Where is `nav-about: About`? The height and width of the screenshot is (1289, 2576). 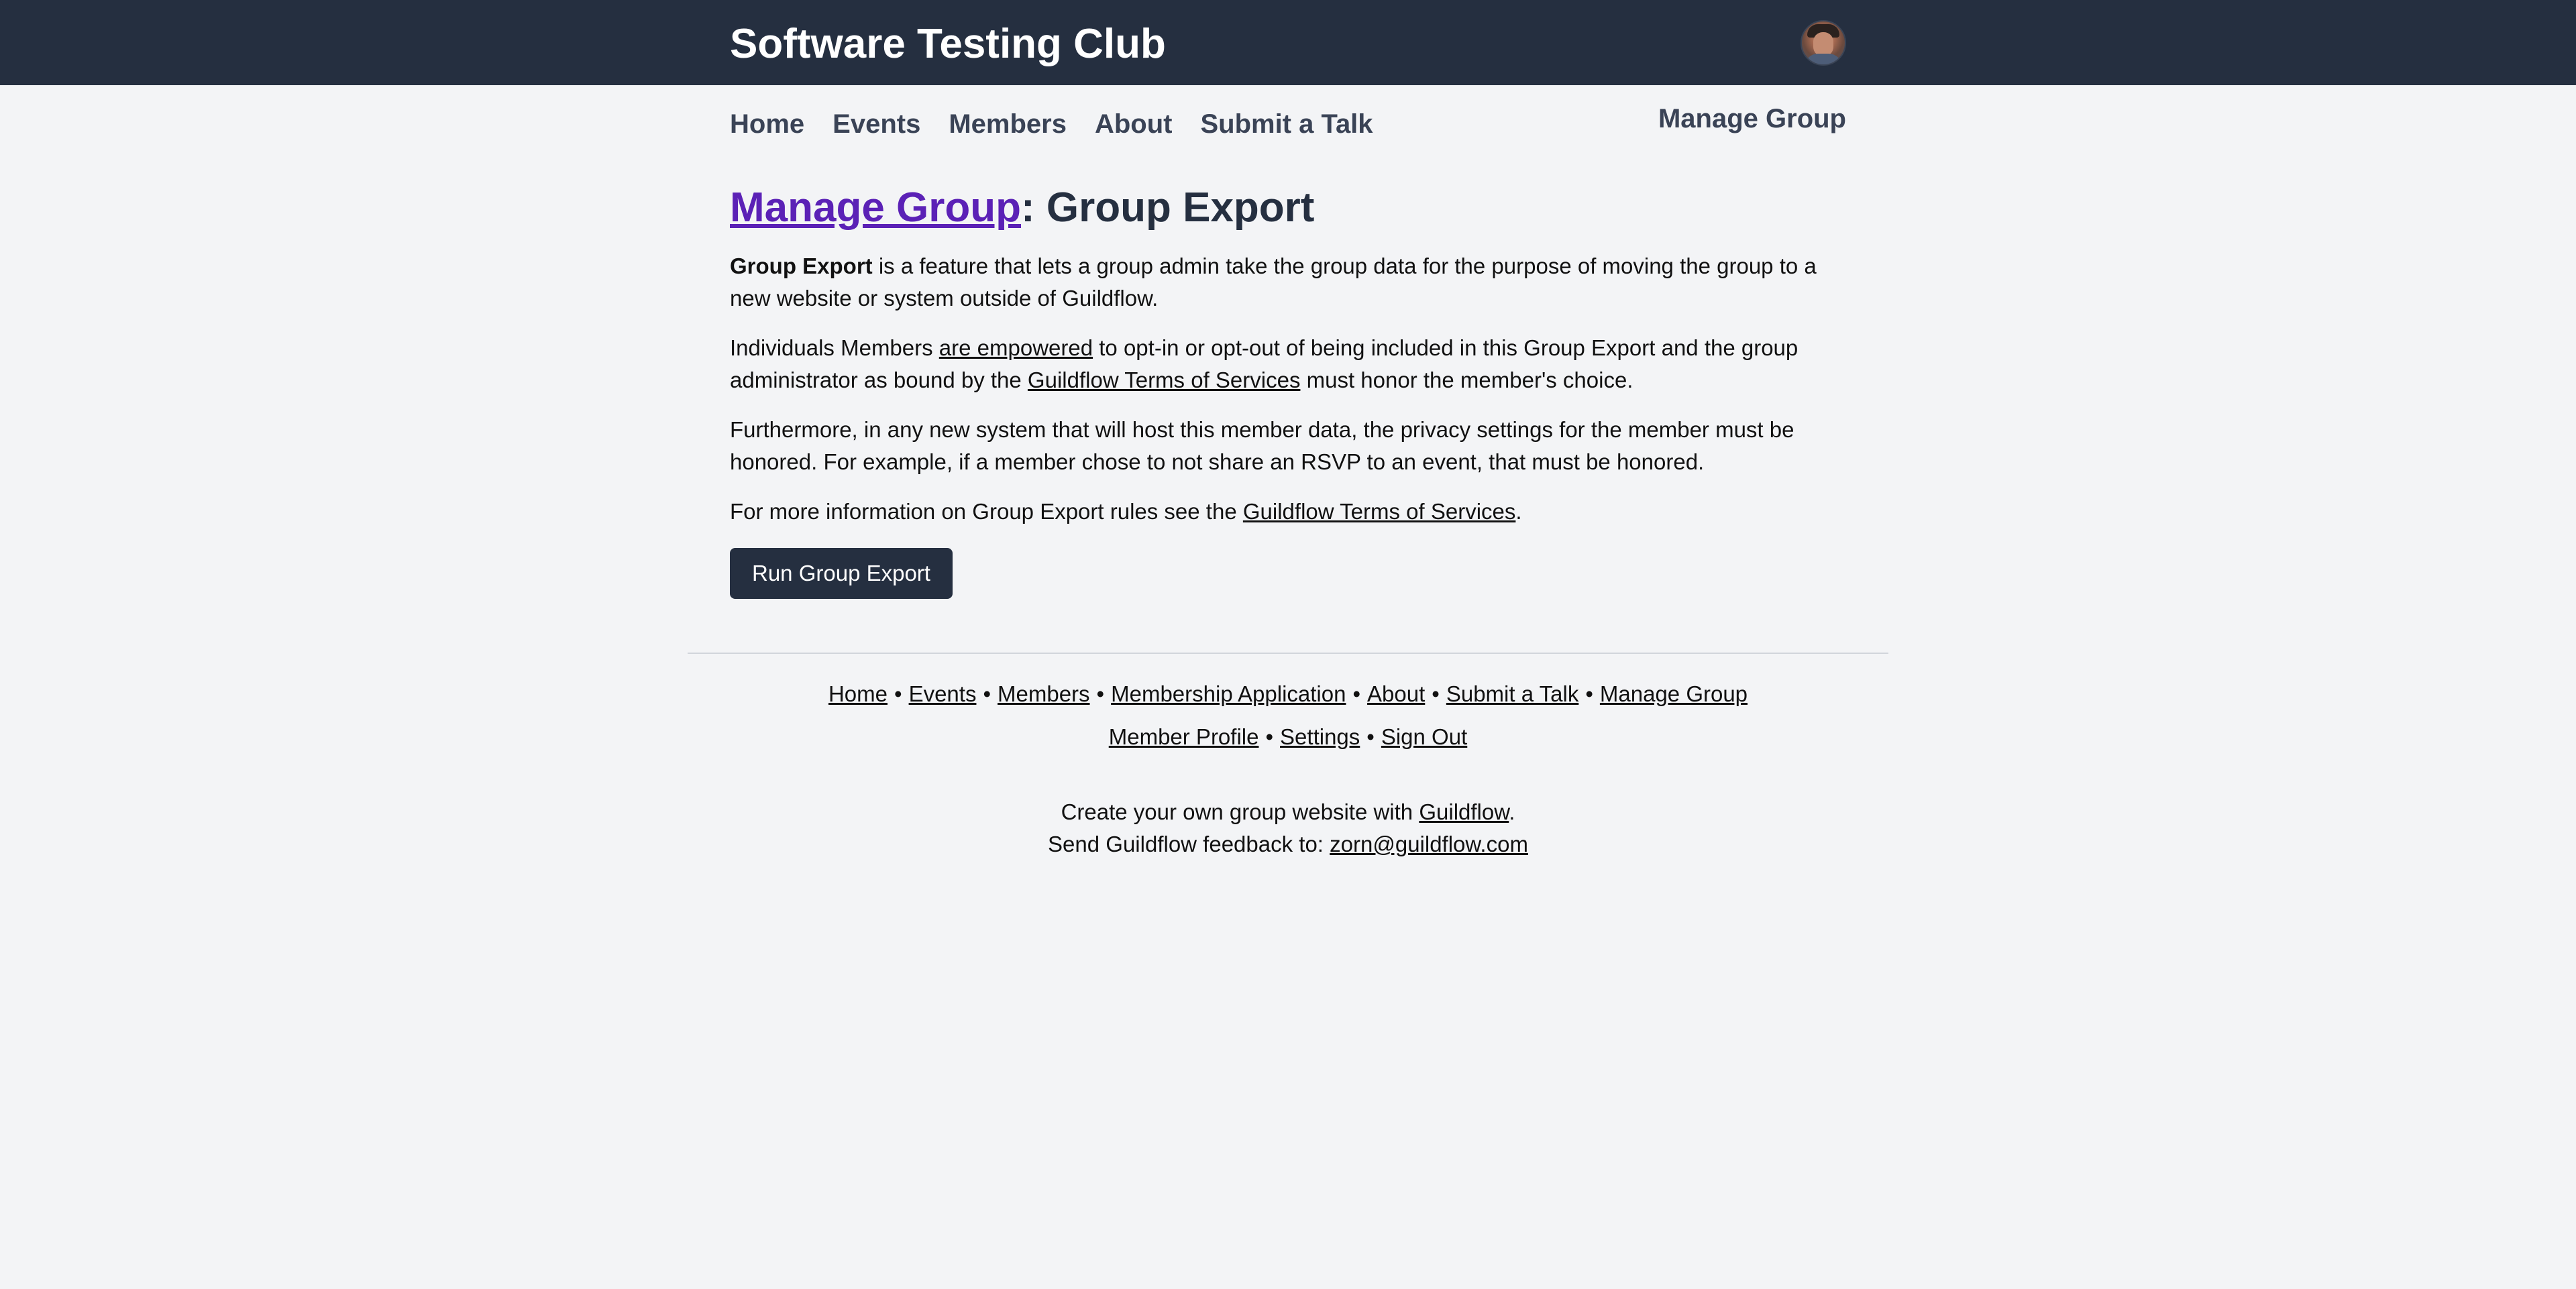 nav-about: About is located at coordinates (1134, 124).